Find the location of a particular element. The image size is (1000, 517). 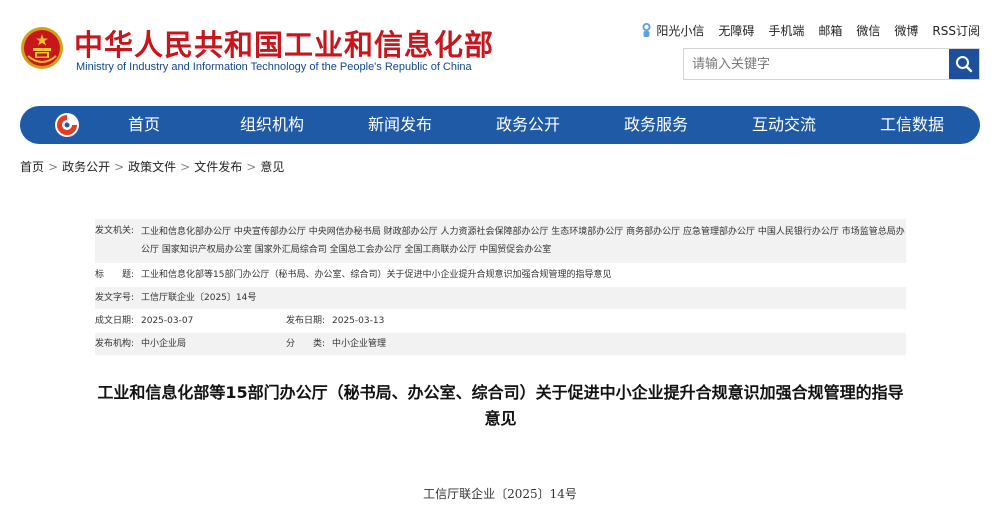

search-icon is located at coordinates (964, 64).